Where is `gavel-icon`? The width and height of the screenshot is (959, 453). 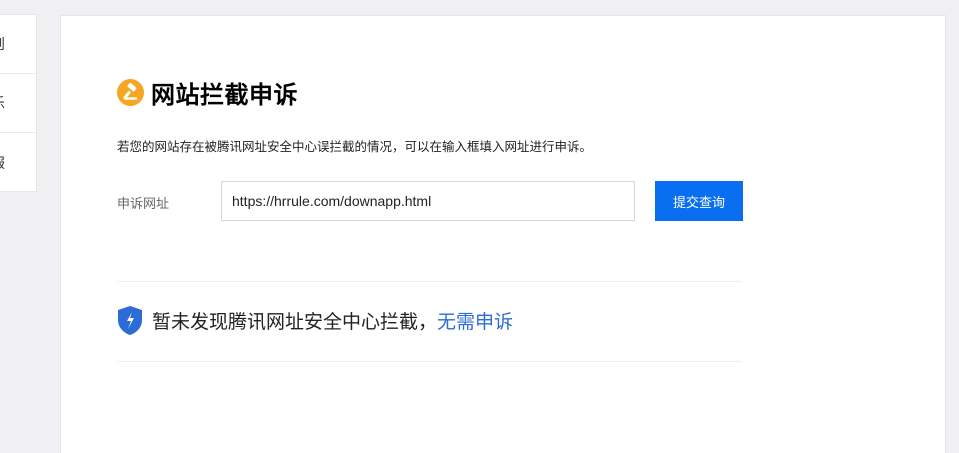 gavel-icon is located at coordinates (130, 92).